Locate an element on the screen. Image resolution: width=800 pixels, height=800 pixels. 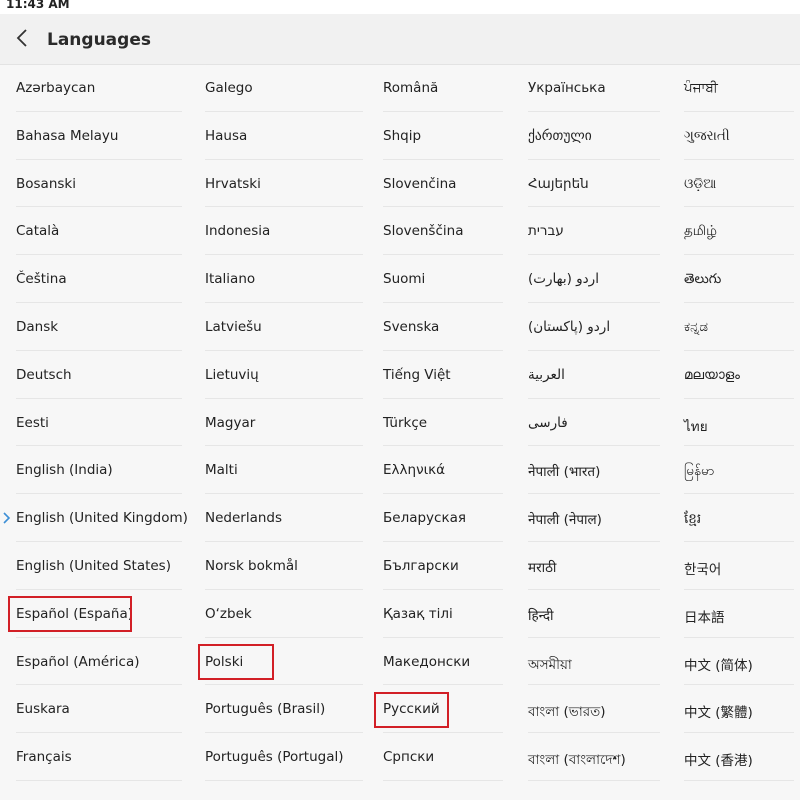
chevron-left-icon is located at coordinates (22, 40).